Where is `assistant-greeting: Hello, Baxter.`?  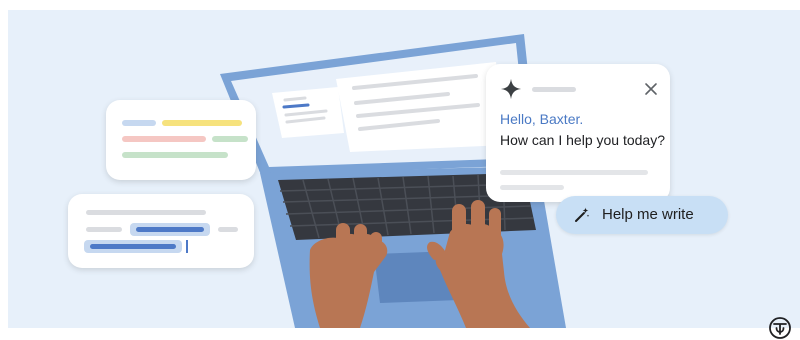
assistant-greeting: Hello, Baxter. is located at coordinates (542, 119).